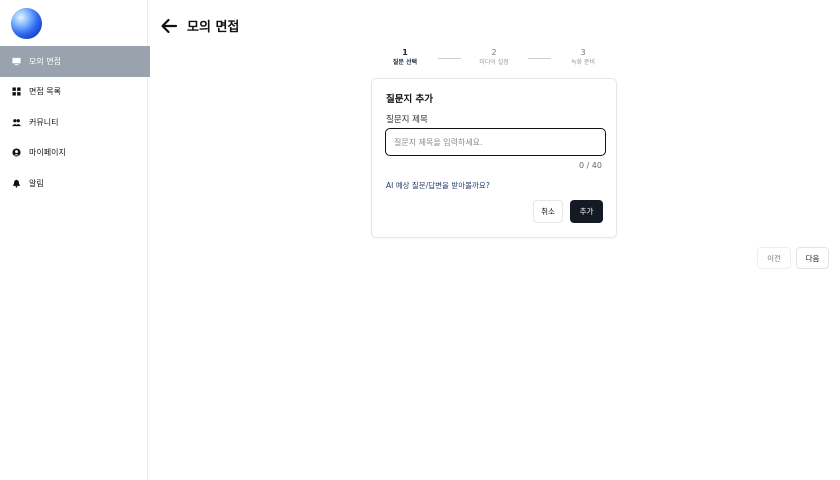 This screenshot has width=840, height=480. What do you see at coordinates (494, 62) in the screenshot?
I see `step-label: 미디어 설정` at bounding box center [494, 62].